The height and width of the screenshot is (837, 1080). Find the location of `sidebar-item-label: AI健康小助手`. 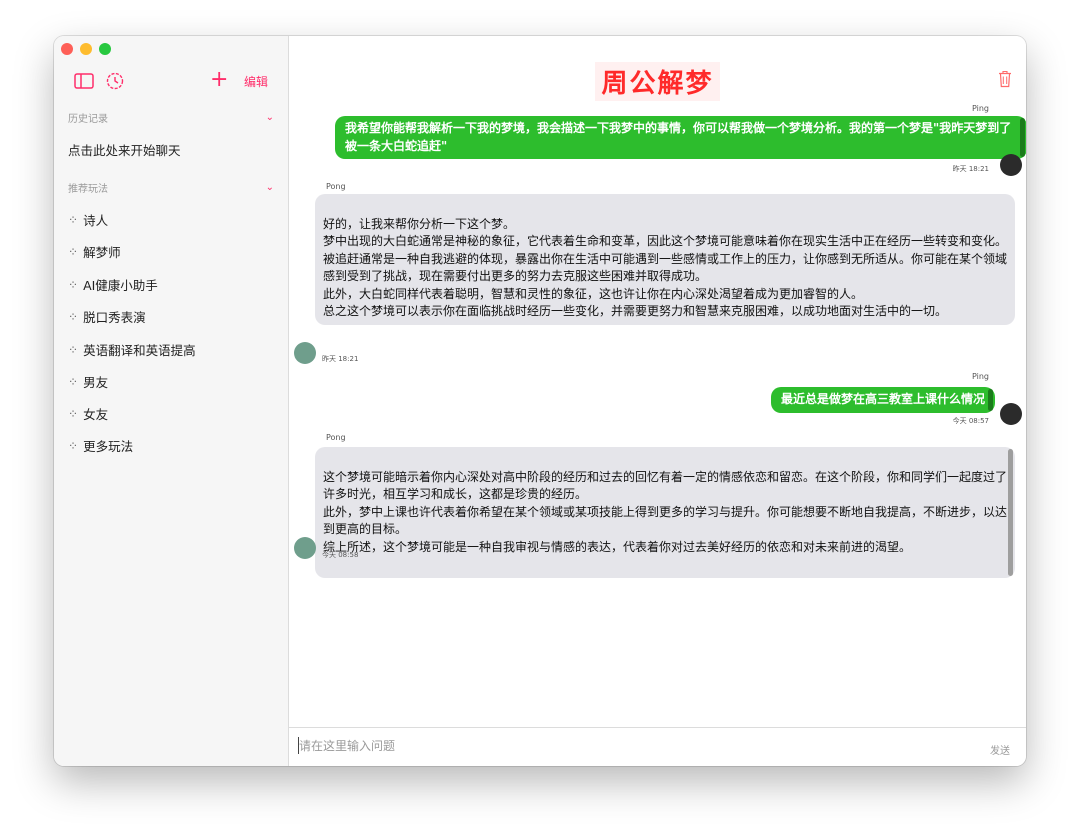

sidebar-item-label: AI健康小助手 is located at coordinates (120, 285).